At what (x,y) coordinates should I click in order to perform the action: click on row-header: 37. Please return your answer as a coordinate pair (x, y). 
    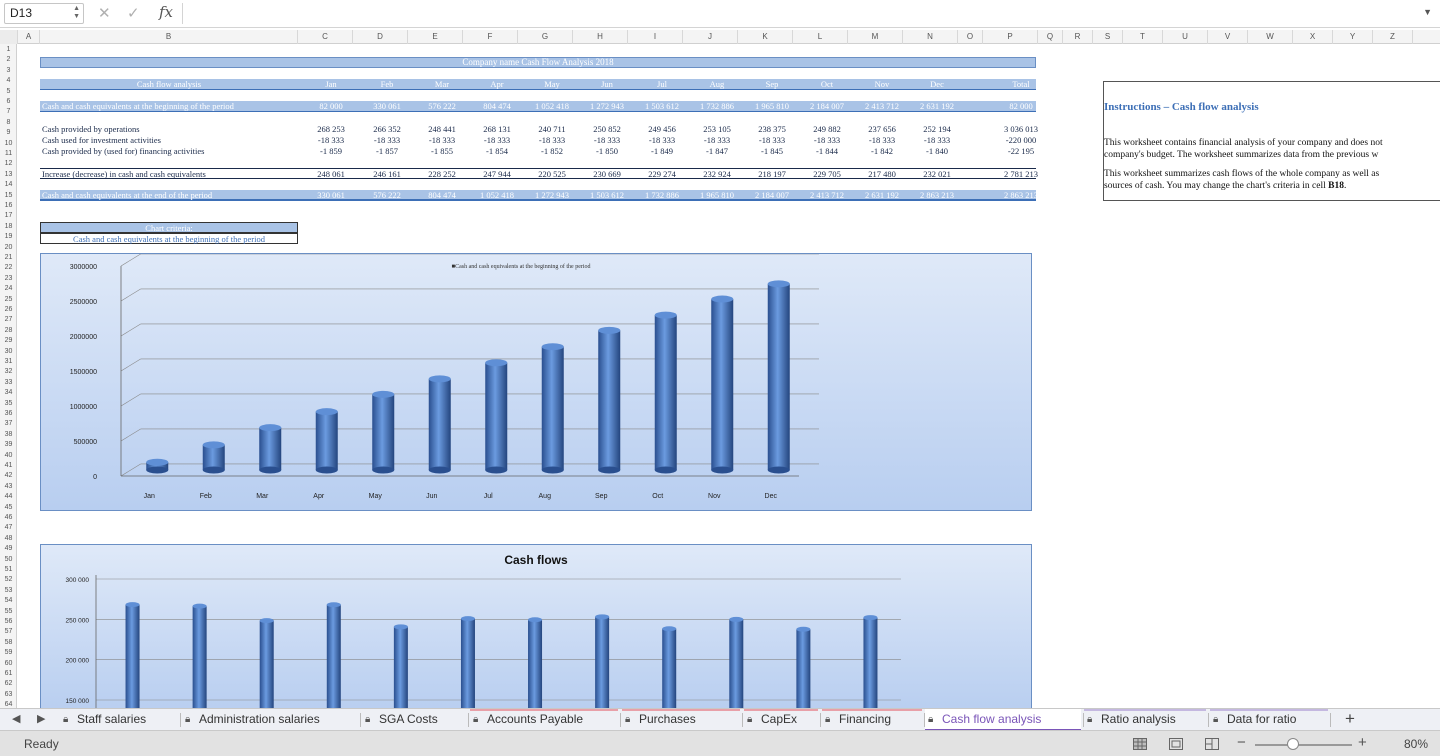
    Looking at the image, I should click on (8, 423).